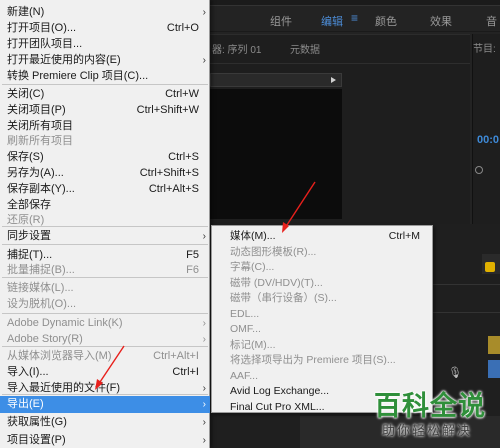  I want to click on playhead-icon, so click(479, 170).